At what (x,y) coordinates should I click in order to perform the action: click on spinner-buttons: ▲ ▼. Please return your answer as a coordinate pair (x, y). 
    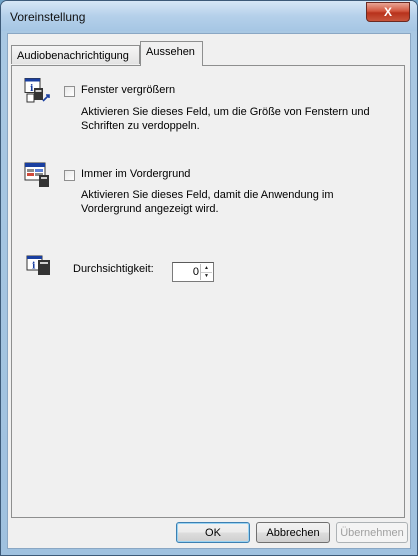
    Looking at the image, I should click on (206, 272).